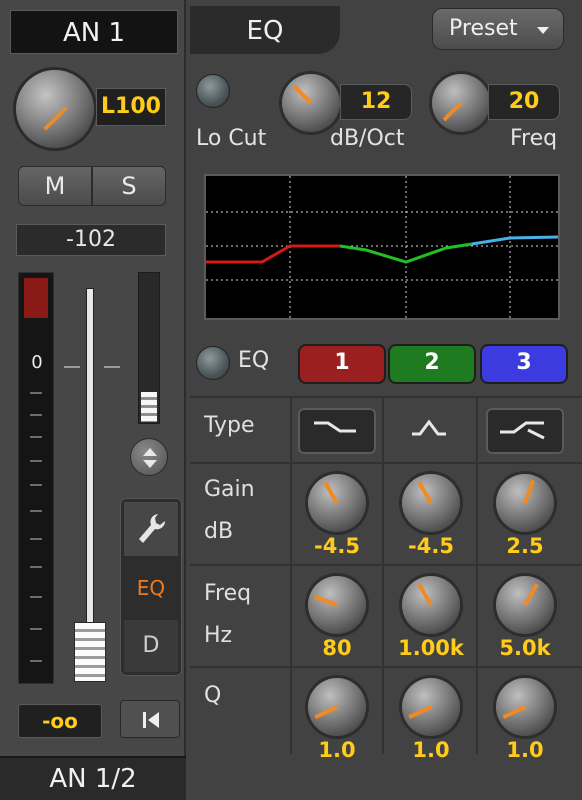 The height and width of the screenshot is (800, 582). I want to click on freq-unit-label: Hz, so click(218, 635).